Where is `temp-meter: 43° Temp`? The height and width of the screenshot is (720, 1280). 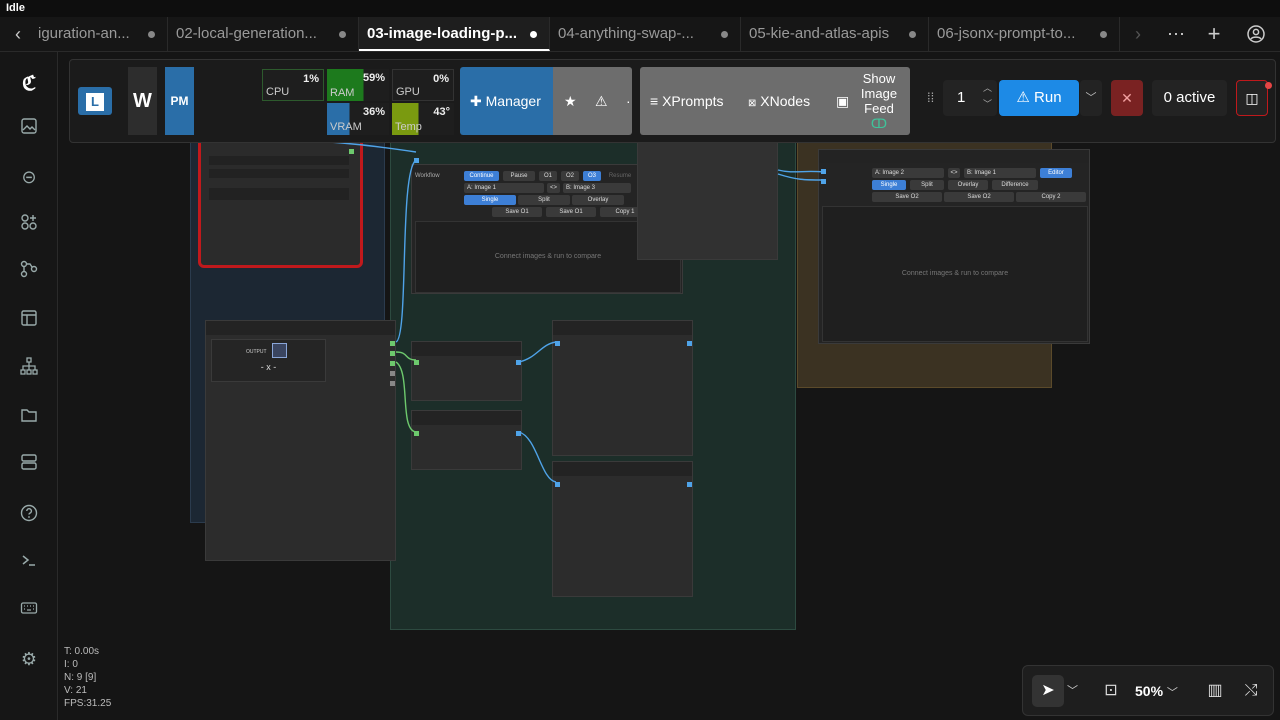
temp-meter: 43° Temp is located at coordinates (423, 119).